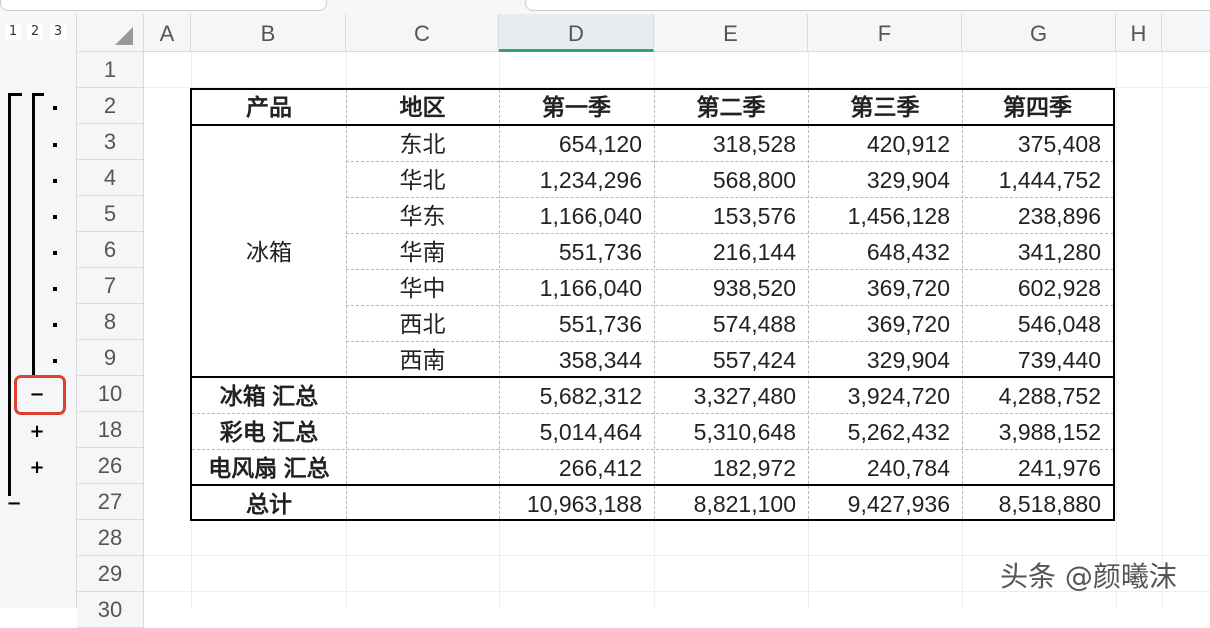 This screenshot has height=628, width=1210. I want to click on outline-level-3-button: 3, so click(58, 32).